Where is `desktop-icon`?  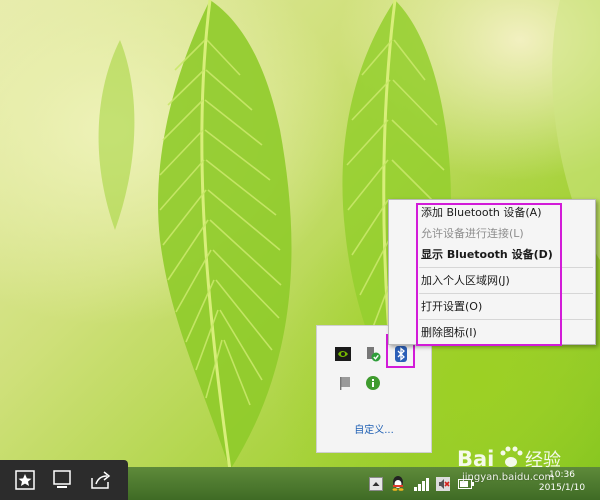 desktop-icon is located at coordinates (62, 480).